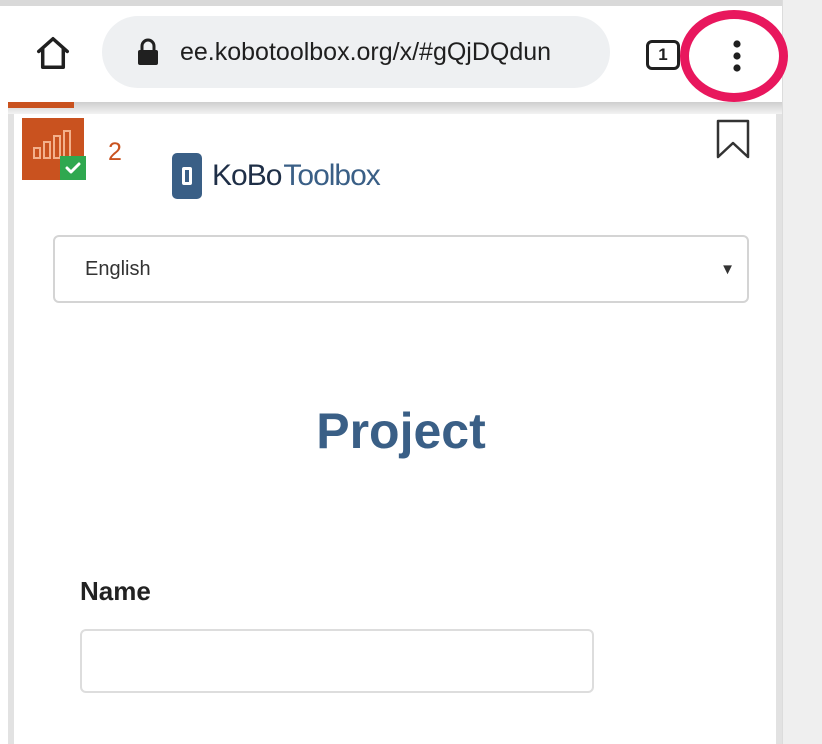 The image size is (822, 744). Describe the element at coordinates (118, 268) in the screenshot. I see `language-selected: English` at that location.